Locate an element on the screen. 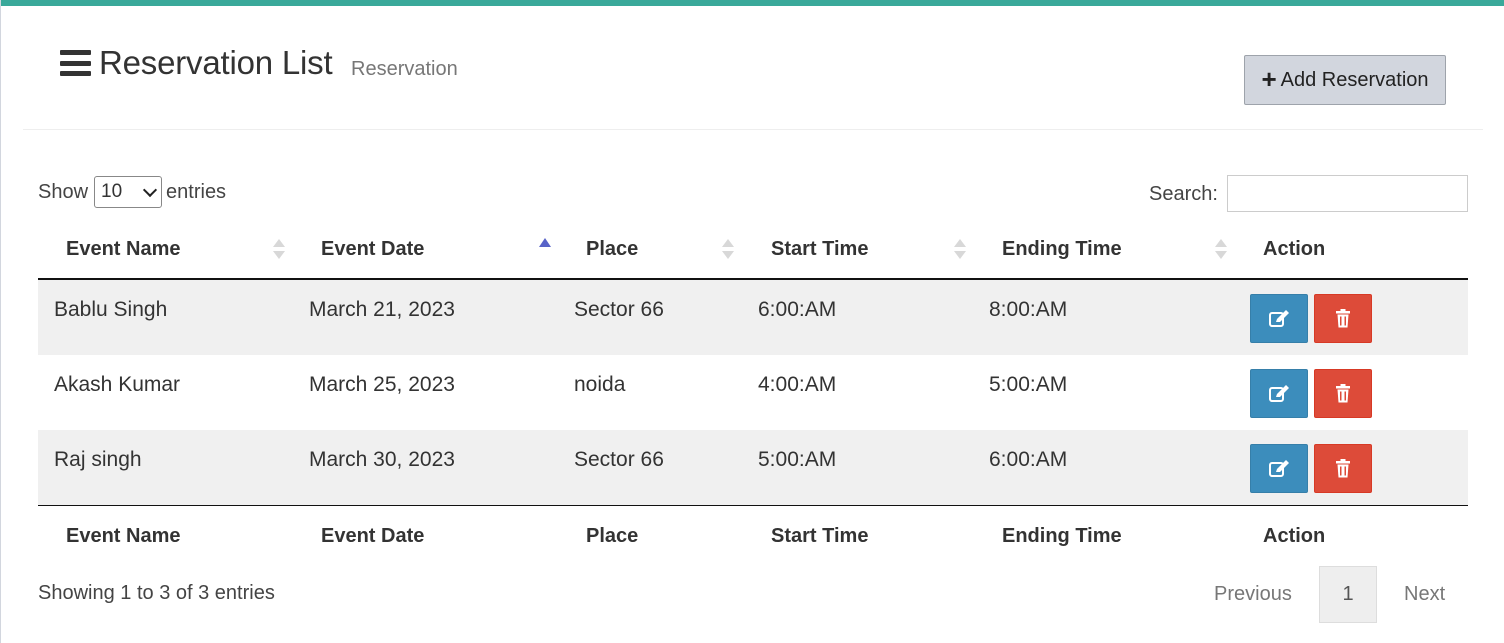  add-reservation-label: Add Reservation is located at coordinates (1354, 79).